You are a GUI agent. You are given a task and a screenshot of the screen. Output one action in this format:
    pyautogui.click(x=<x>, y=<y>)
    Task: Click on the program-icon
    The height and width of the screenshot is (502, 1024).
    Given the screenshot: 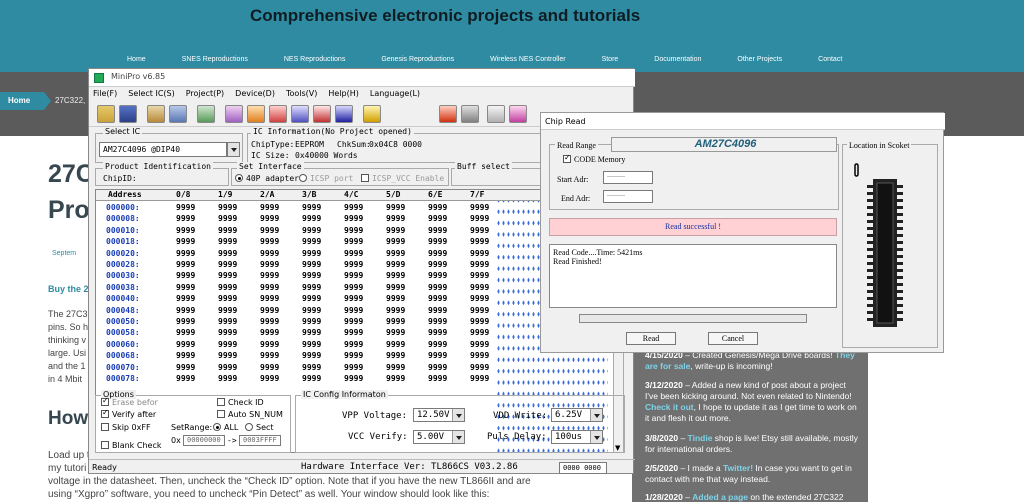 What is the action you would take?
    pyautogui.click(x=278, y=114)
    